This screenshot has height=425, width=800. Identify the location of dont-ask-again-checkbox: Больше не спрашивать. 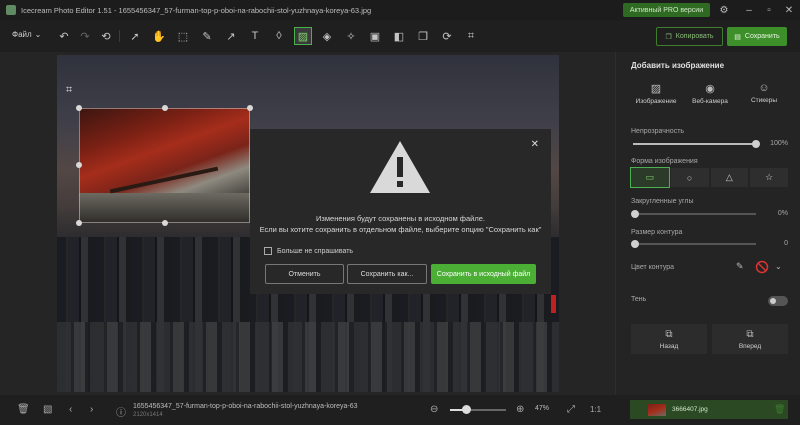
(308, 251).